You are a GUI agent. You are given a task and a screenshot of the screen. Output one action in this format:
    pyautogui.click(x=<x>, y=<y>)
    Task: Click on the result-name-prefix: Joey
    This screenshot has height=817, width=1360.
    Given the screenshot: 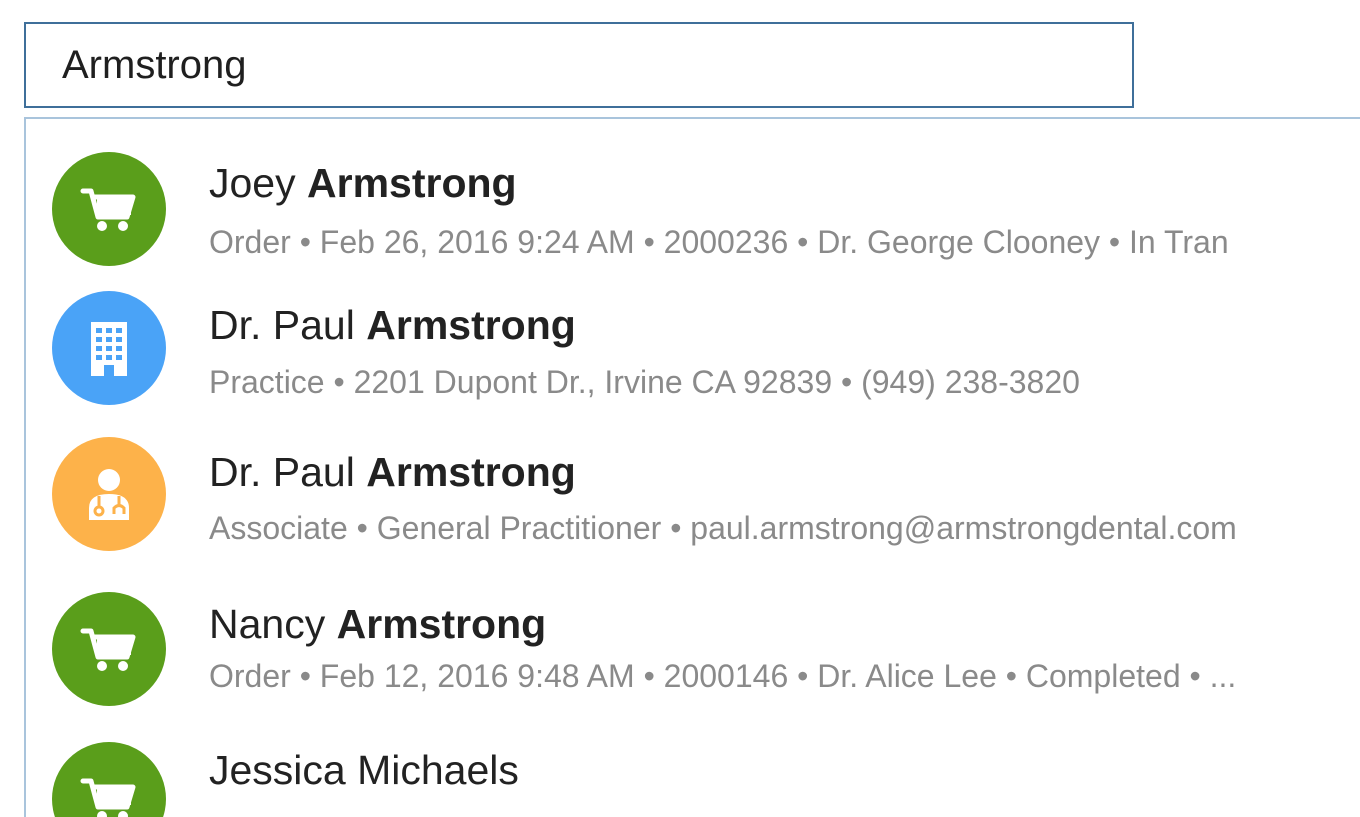 What is the action you would take?
    pyautogui.click(x=252, y=183)
    